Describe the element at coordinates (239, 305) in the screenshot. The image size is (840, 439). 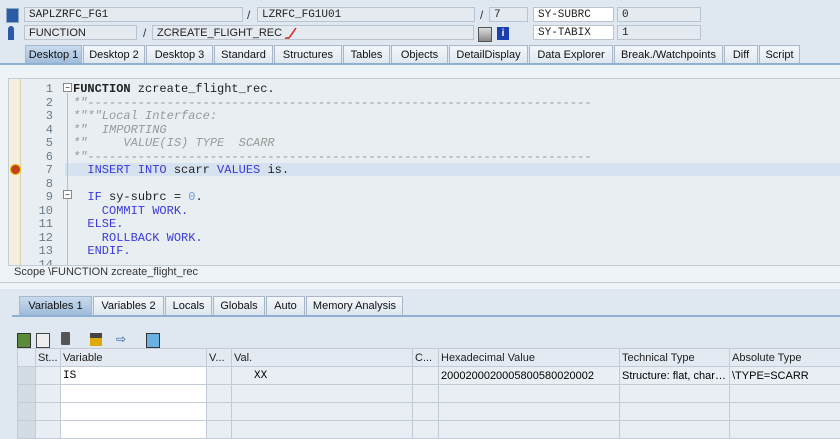
I see `tab-globals: Globals` at that location.